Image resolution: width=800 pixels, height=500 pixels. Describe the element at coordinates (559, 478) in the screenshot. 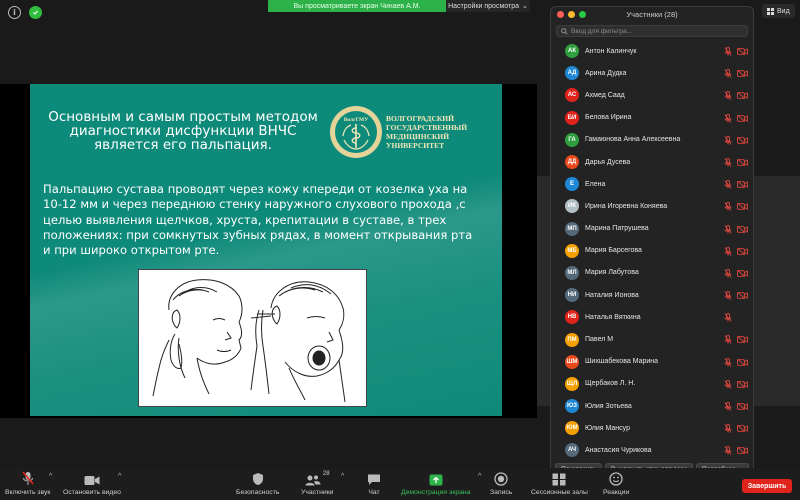

I see `breakout-rooms-icon` at that location.